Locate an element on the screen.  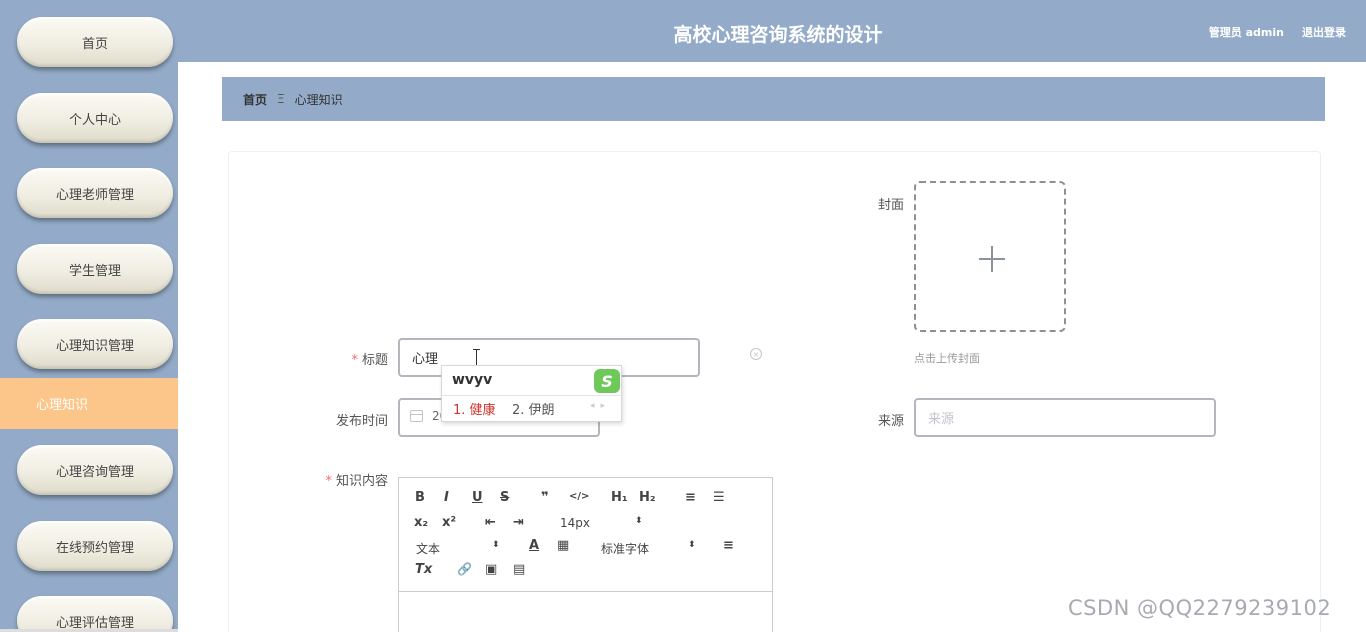
logout-link: 退出登录 is located at coordinates (1324, 32).